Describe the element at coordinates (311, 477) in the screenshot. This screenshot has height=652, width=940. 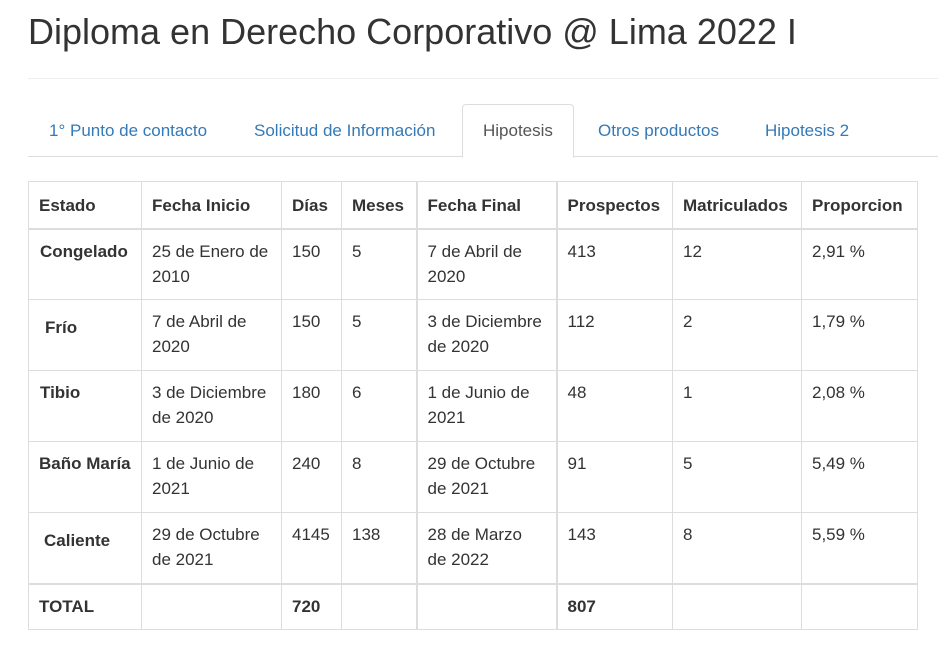
I see `cell-dias: 240` at that location.